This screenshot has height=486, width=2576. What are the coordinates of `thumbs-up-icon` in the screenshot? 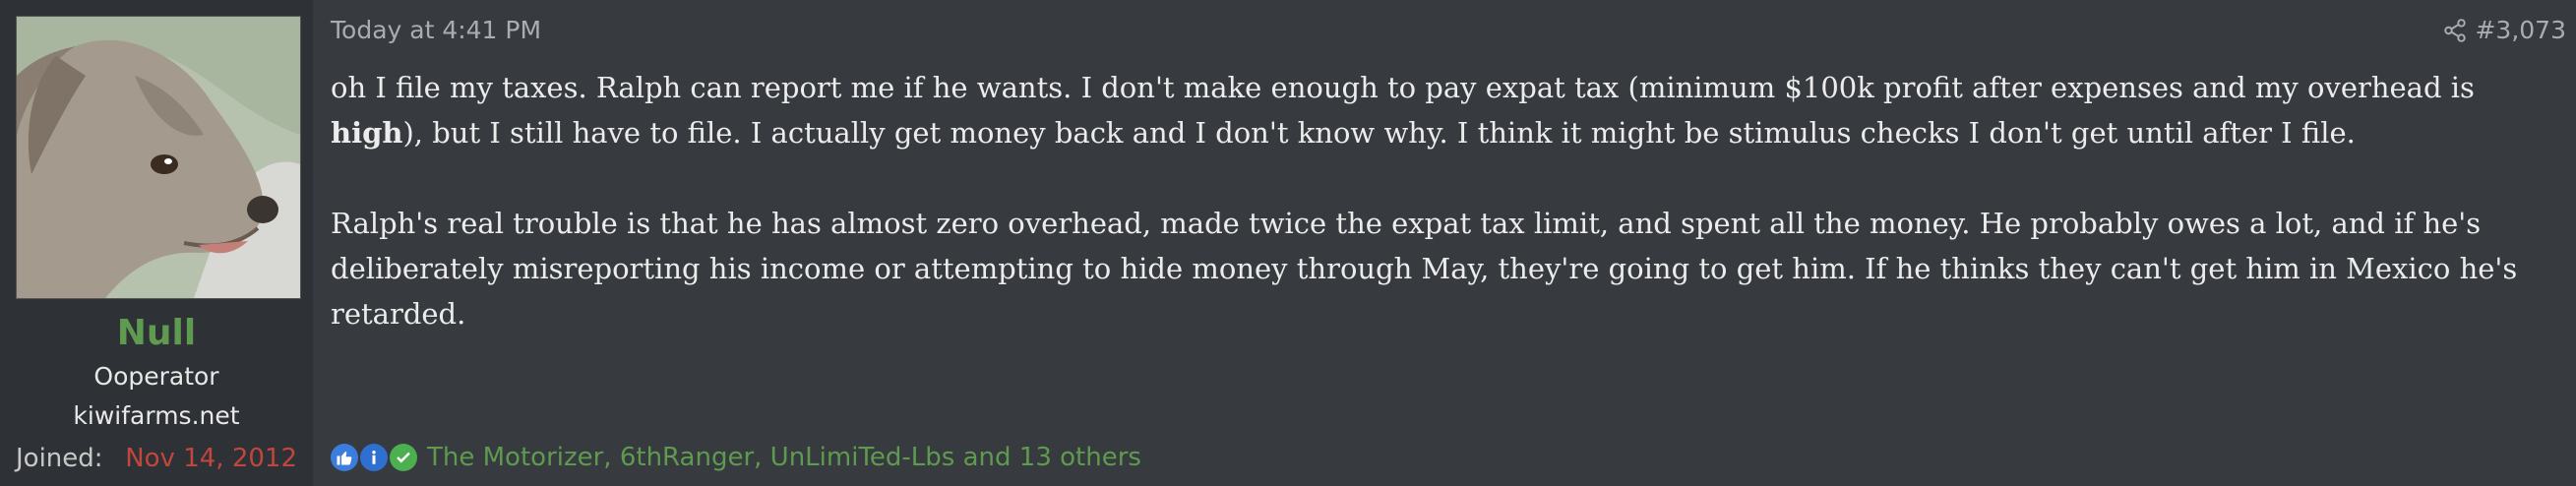 It's located at (344, 457).